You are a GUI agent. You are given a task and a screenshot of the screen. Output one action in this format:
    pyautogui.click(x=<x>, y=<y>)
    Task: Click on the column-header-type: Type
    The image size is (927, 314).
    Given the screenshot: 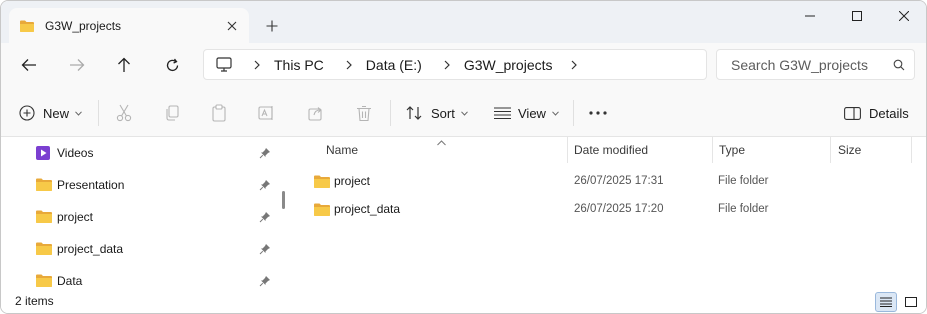 What is the action you would take?
    pyautogui.click(x=732, y=150)
    